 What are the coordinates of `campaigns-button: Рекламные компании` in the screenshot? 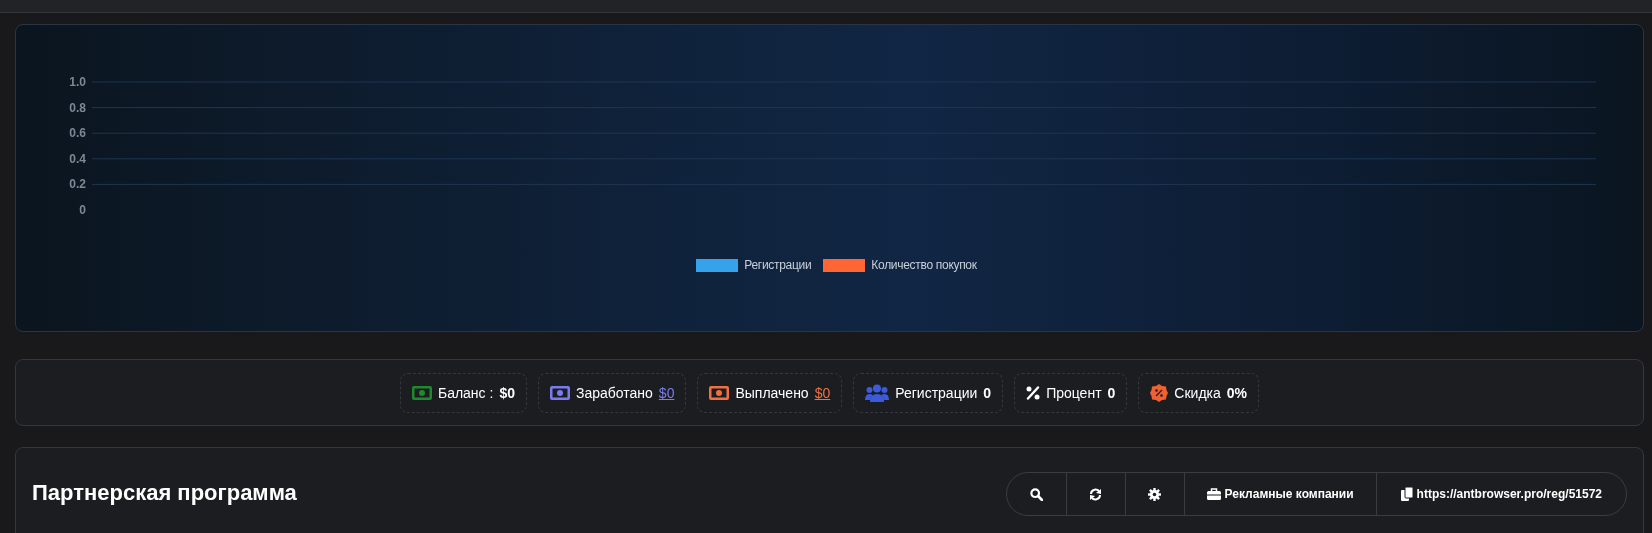 It's located at (1279, 494).